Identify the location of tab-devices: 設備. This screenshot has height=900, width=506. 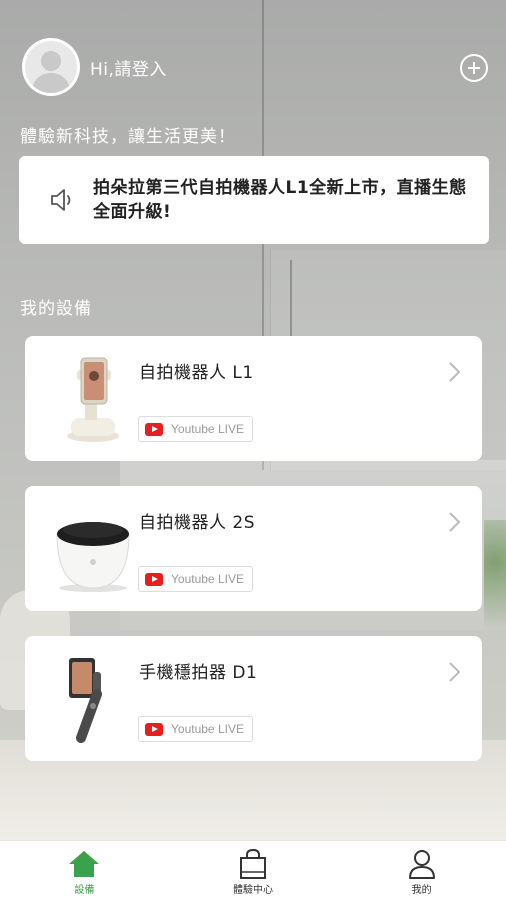
(84, 870).